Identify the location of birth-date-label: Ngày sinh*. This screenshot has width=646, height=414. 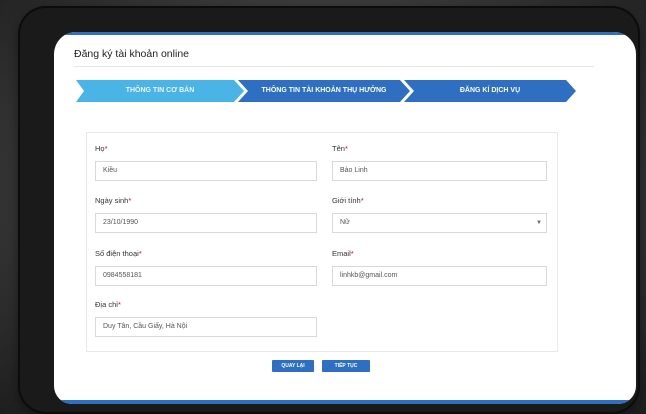
(113, 200).